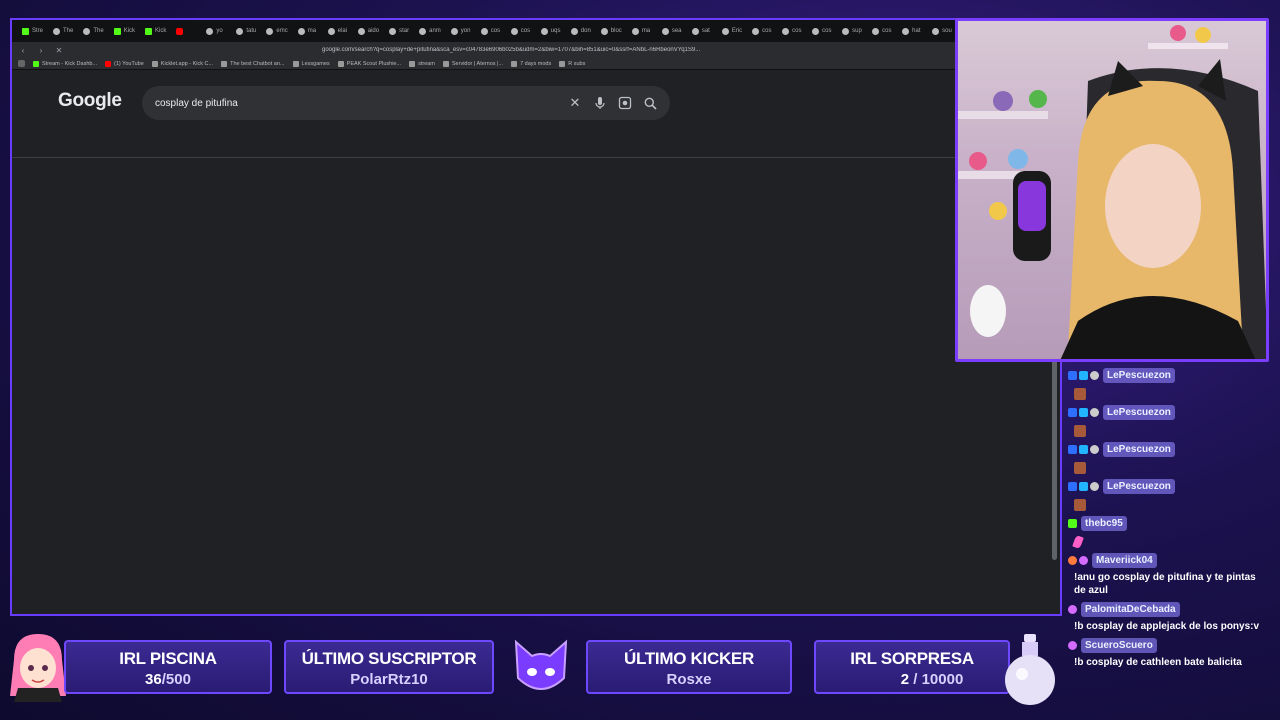 Image resolution: width=1280 pixels, height=720 pixels. I want to click on chat-header: LePescuezon, so click(1173, 412).